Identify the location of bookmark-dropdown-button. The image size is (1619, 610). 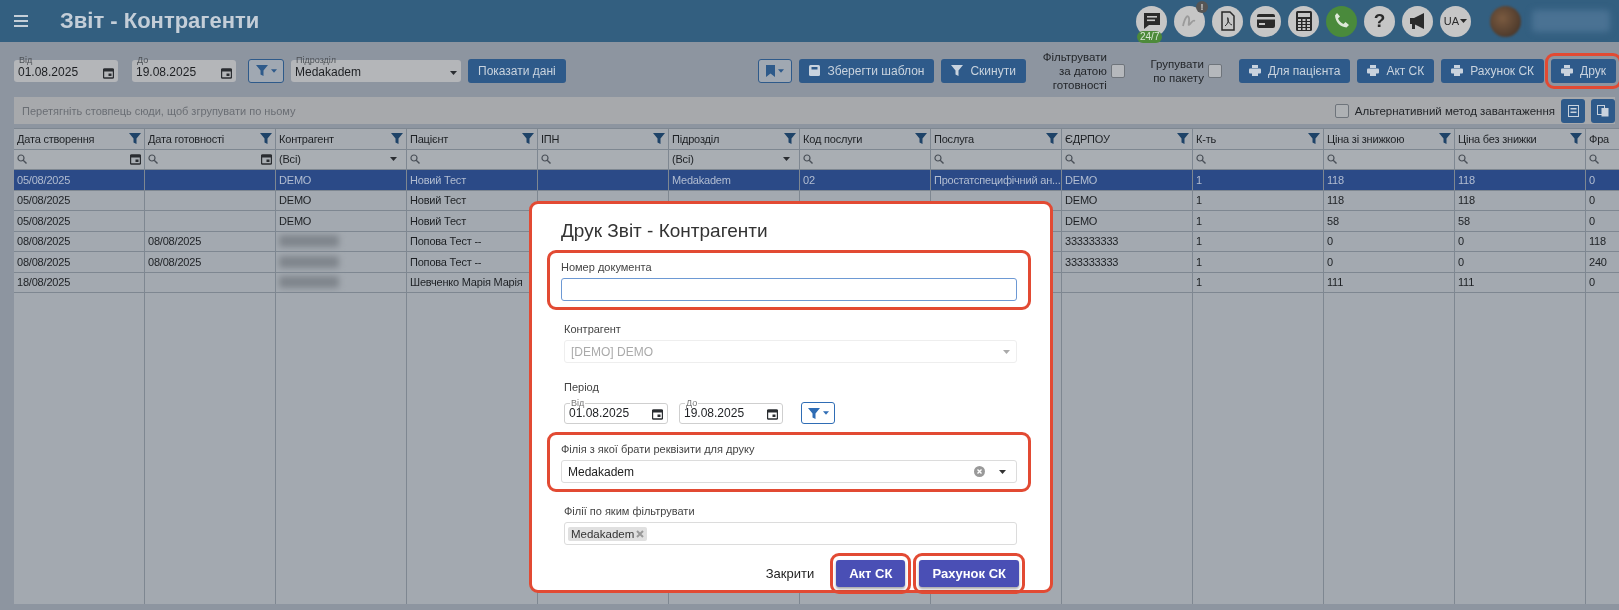
(775, 70).